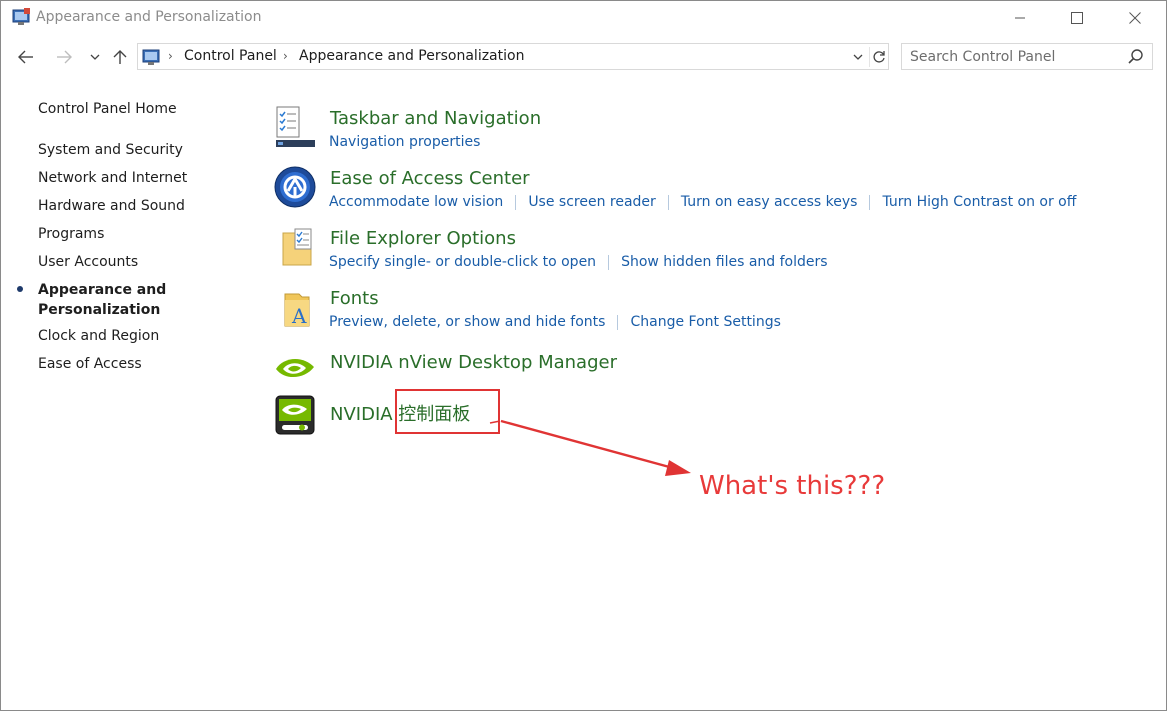  I want to click on annotation-text: What's this???, so click(792, 486).